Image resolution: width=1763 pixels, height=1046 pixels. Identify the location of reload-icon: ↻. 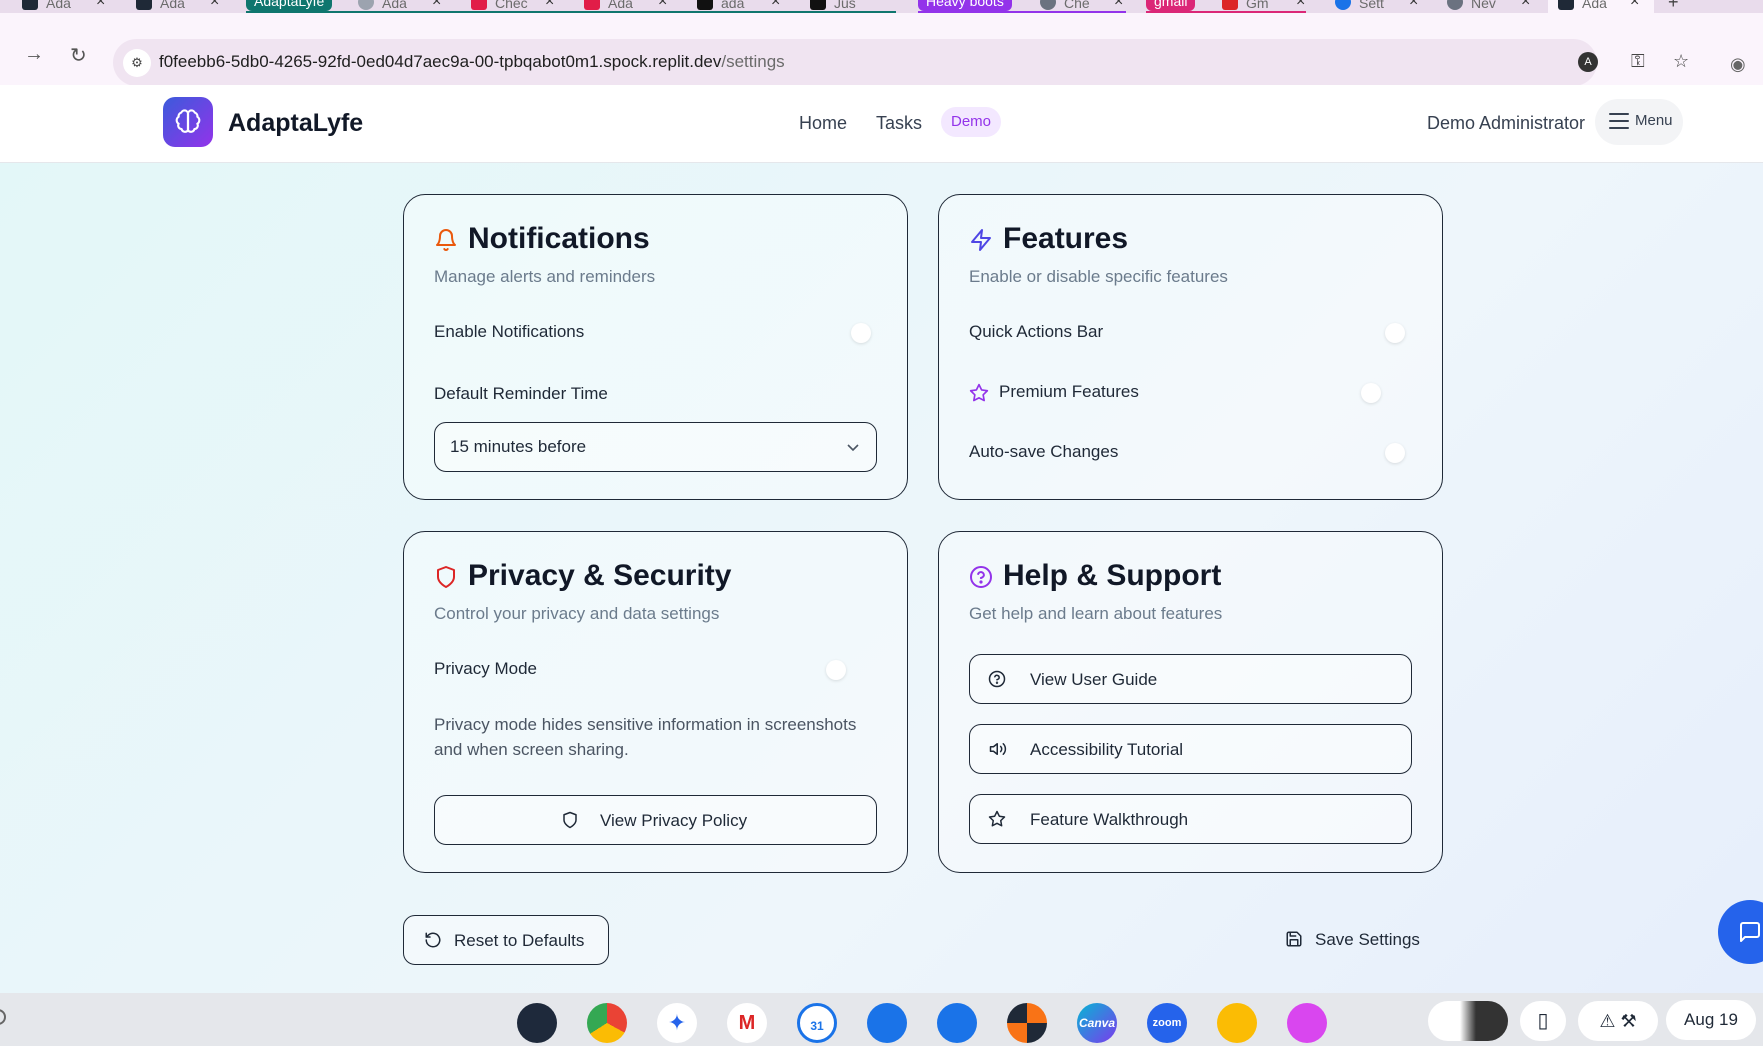
(78, 55).